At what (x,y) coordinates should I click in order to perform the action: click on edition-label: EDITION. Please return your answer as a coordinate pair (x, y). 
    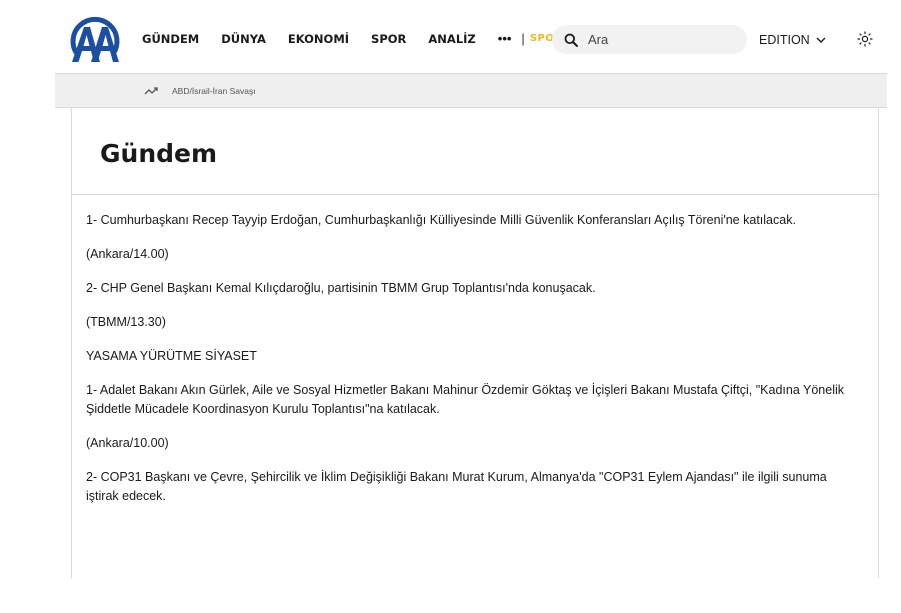
    Looking at the image, I should click on (784, 40).